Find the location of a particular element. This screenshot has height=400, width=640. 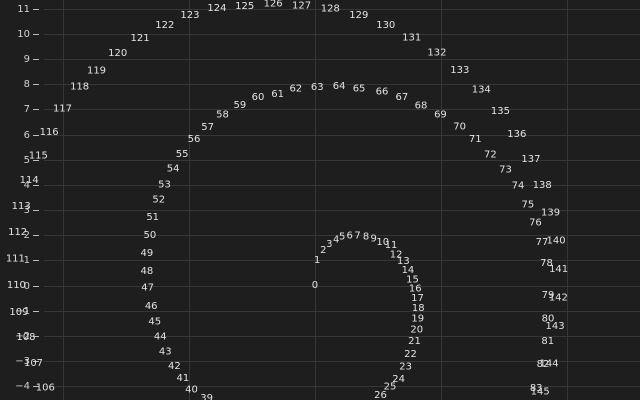

data-point-label: 118 is located at coordinates (79, 87).